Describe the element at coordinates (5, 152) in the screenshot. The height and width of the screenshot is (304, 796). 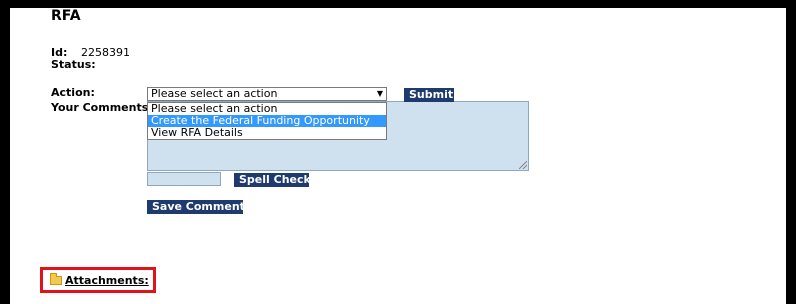
I see `window-left-border` at that location.